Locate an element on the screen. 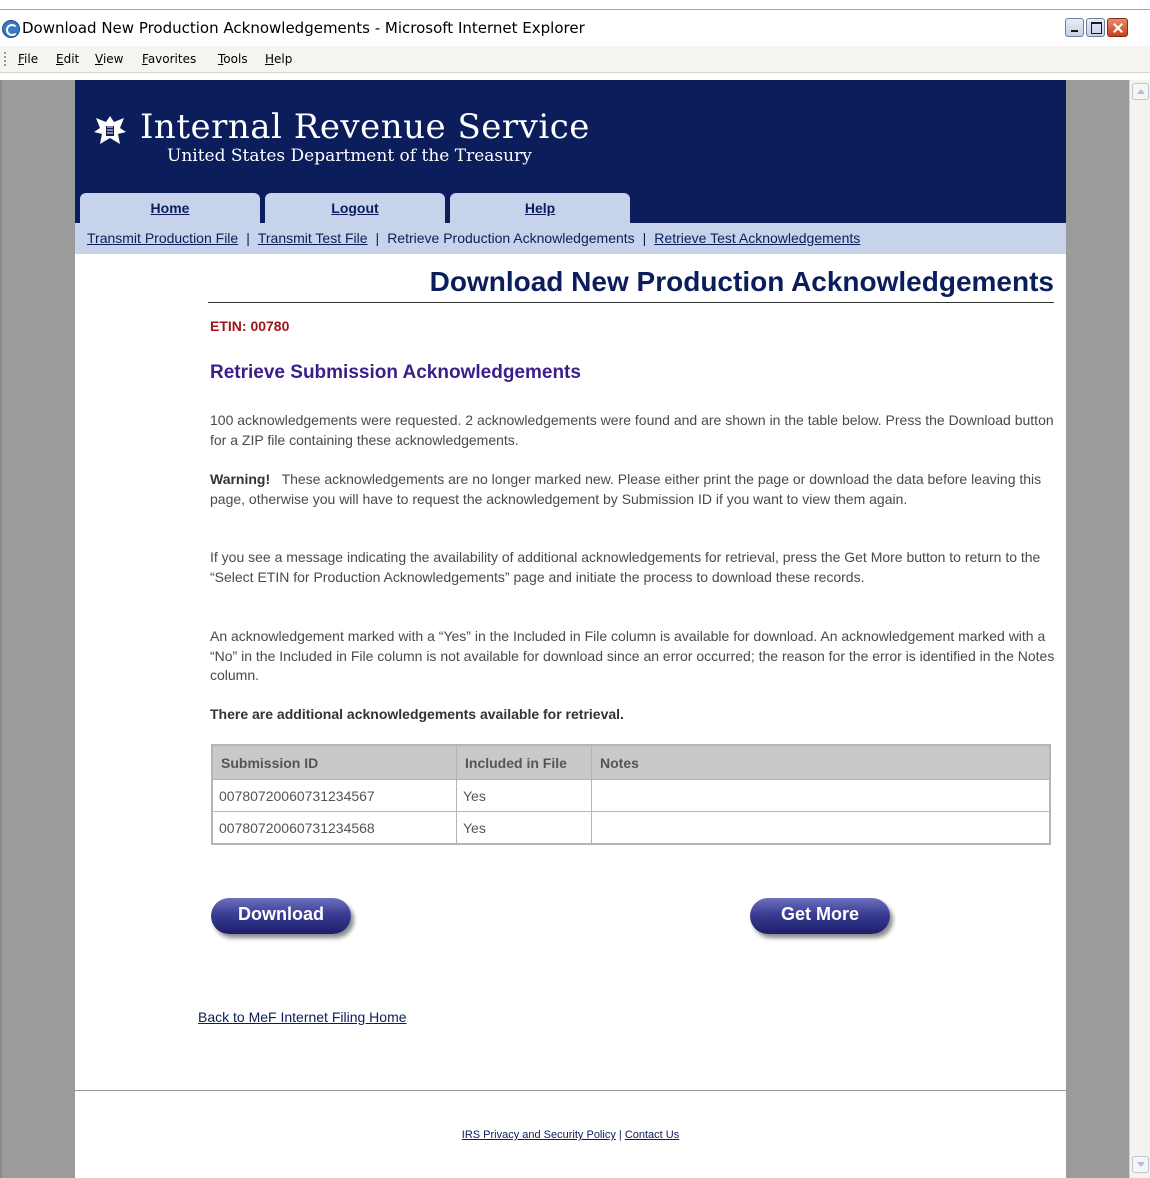 The image size is (1150, 1178). table-row: 00780720060731234567 Yes is located at coordinates (631, 795).